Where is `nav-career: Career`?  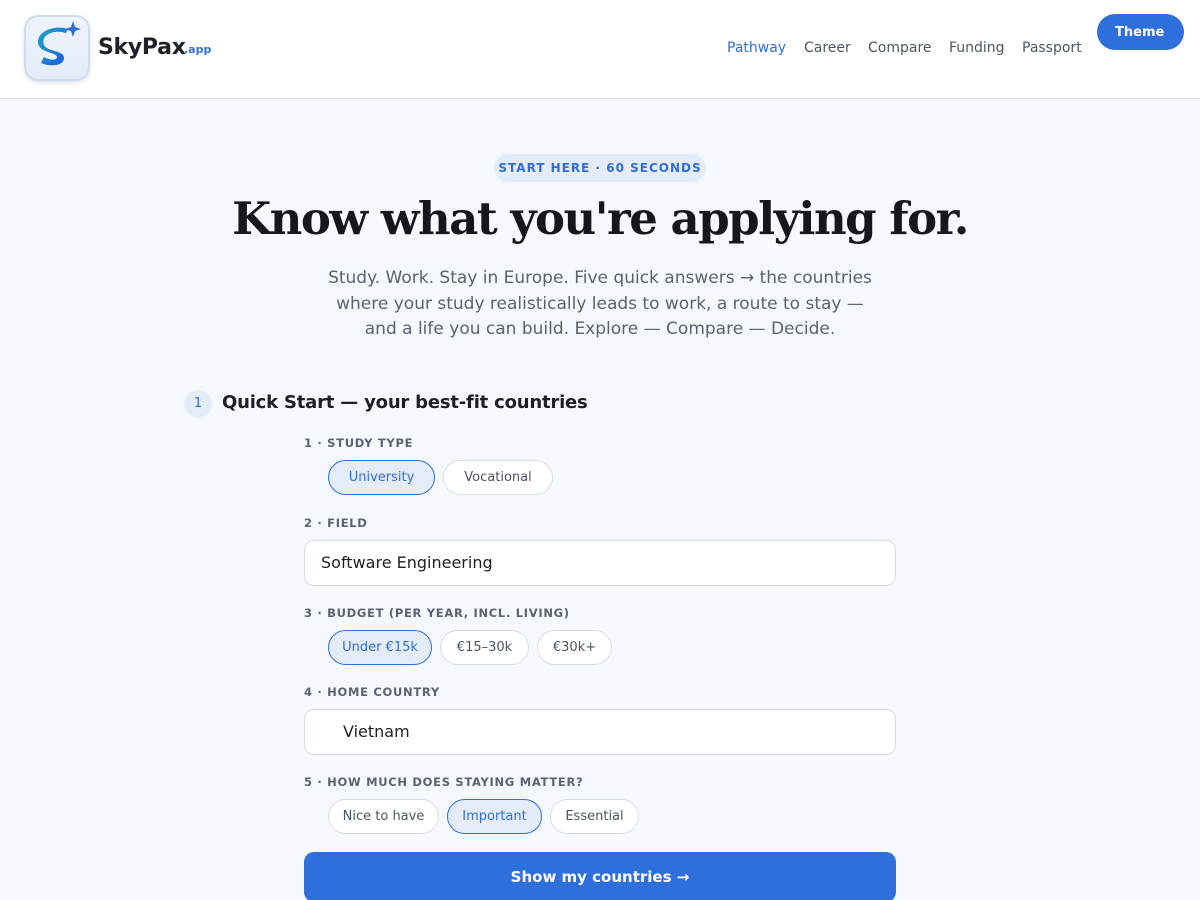
nav-career: Career is located at coordinates (827, 48).